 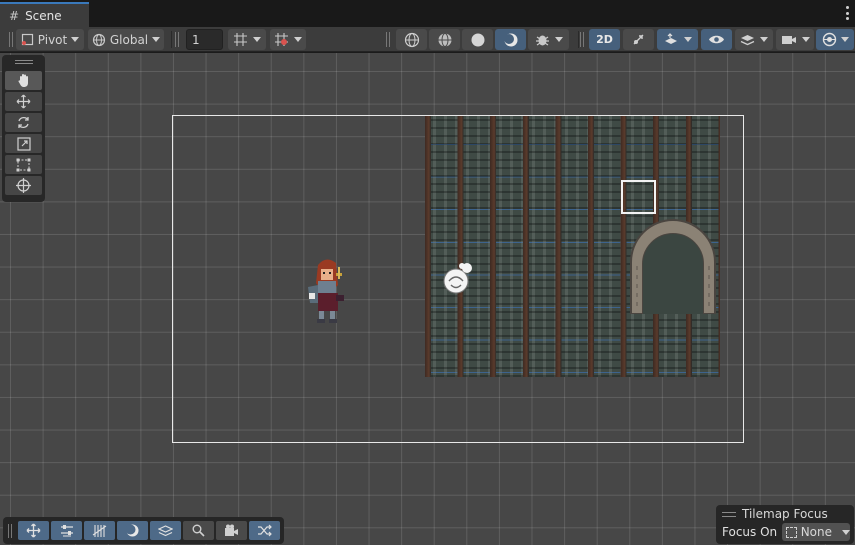 What do you see at coordinates (673, 265) in the screenshot?
I see `stone-arch` at bounding box center [673, 265].